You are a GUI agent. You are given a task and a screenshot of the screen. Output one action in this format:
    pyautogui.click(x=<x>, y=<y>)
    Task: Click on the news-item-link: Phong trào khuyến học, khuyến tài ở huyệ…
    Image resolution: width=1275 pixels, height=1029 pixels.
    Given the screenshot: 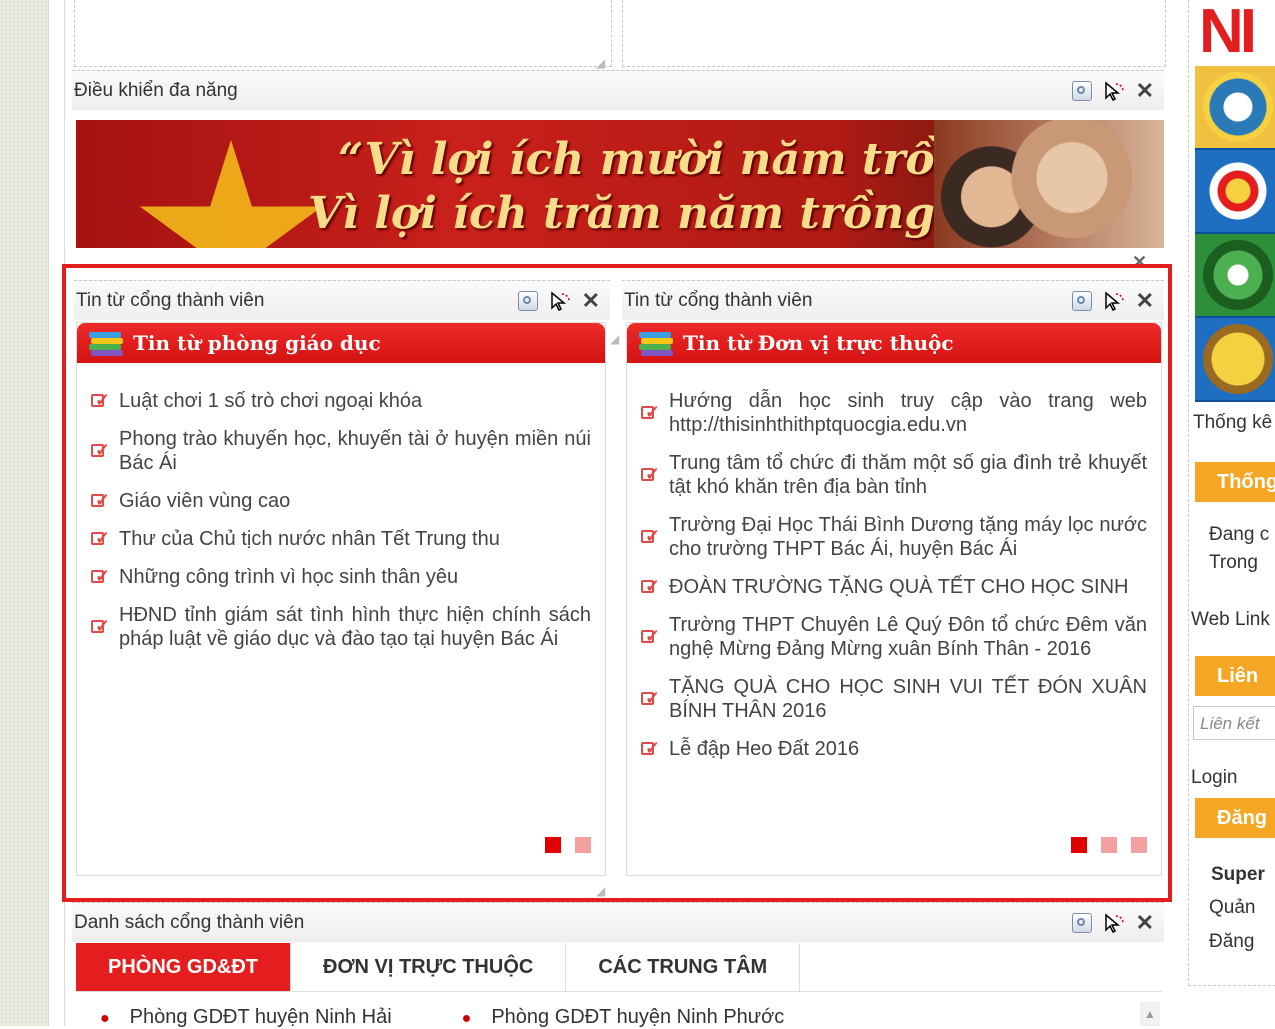 What is the action you would take?
    pyautogui.click(x=355, y=451)
    